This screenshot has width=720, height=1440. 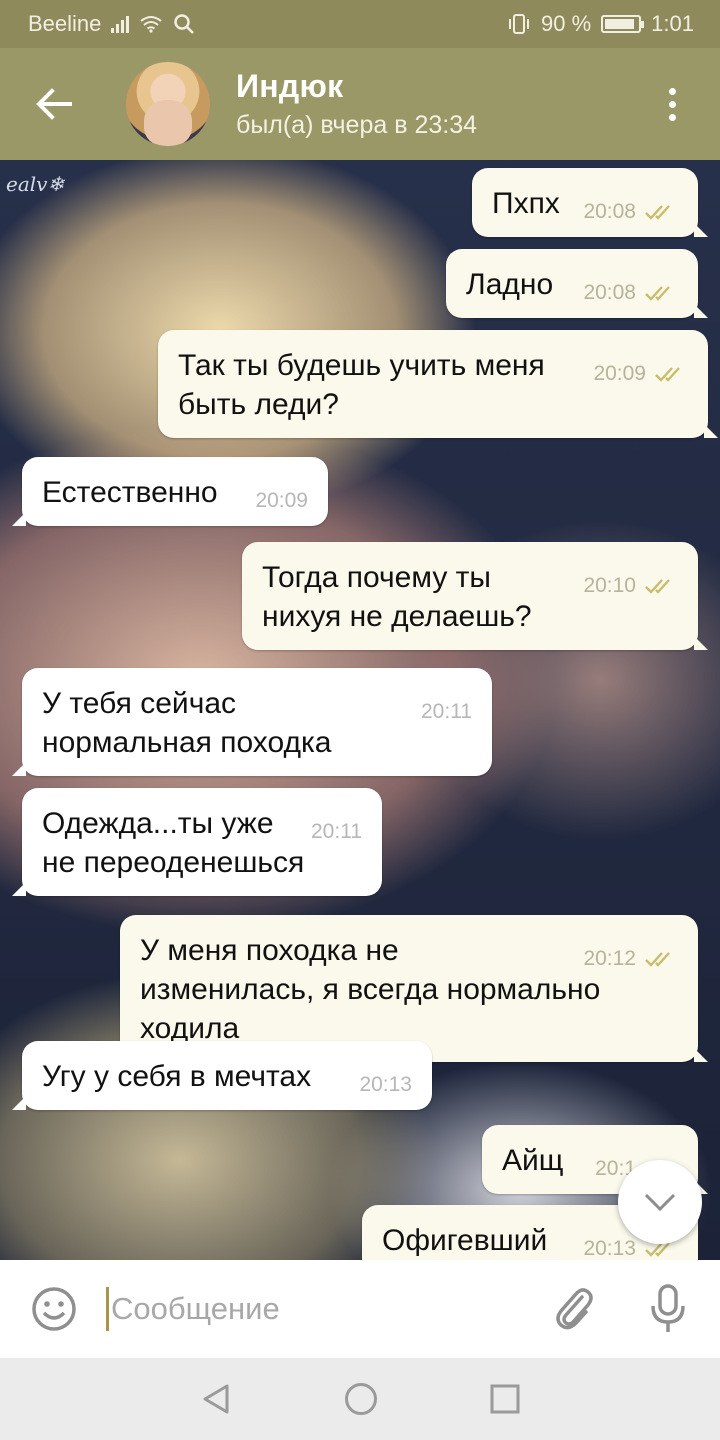 I want to click on message-text: Одежда...ты уже не переоденешься, so click(x=173, y=843).